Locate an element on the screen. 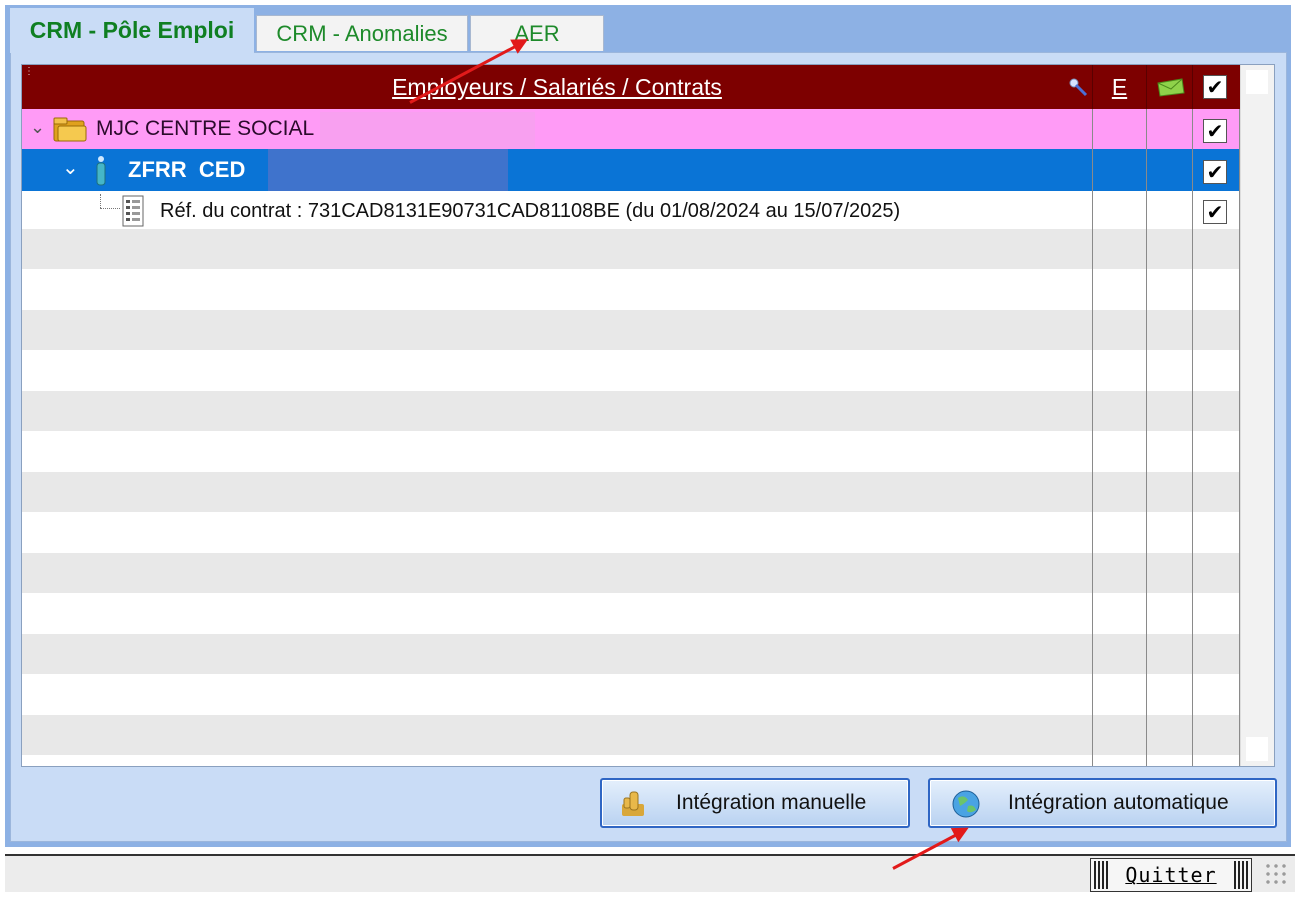  scroll-up-button is located at coordinates (1257, 82).